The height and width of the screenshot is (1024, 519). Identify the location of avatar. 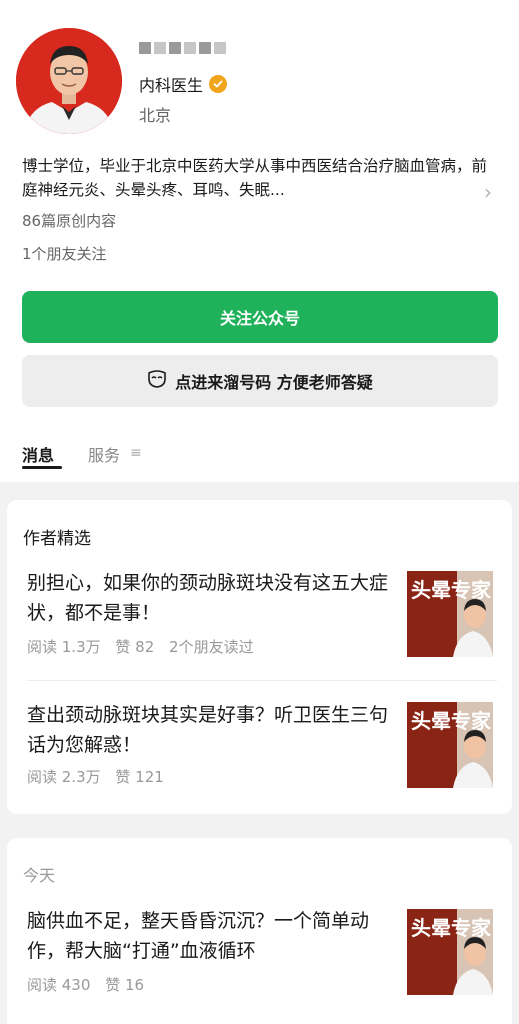
(69, 81).